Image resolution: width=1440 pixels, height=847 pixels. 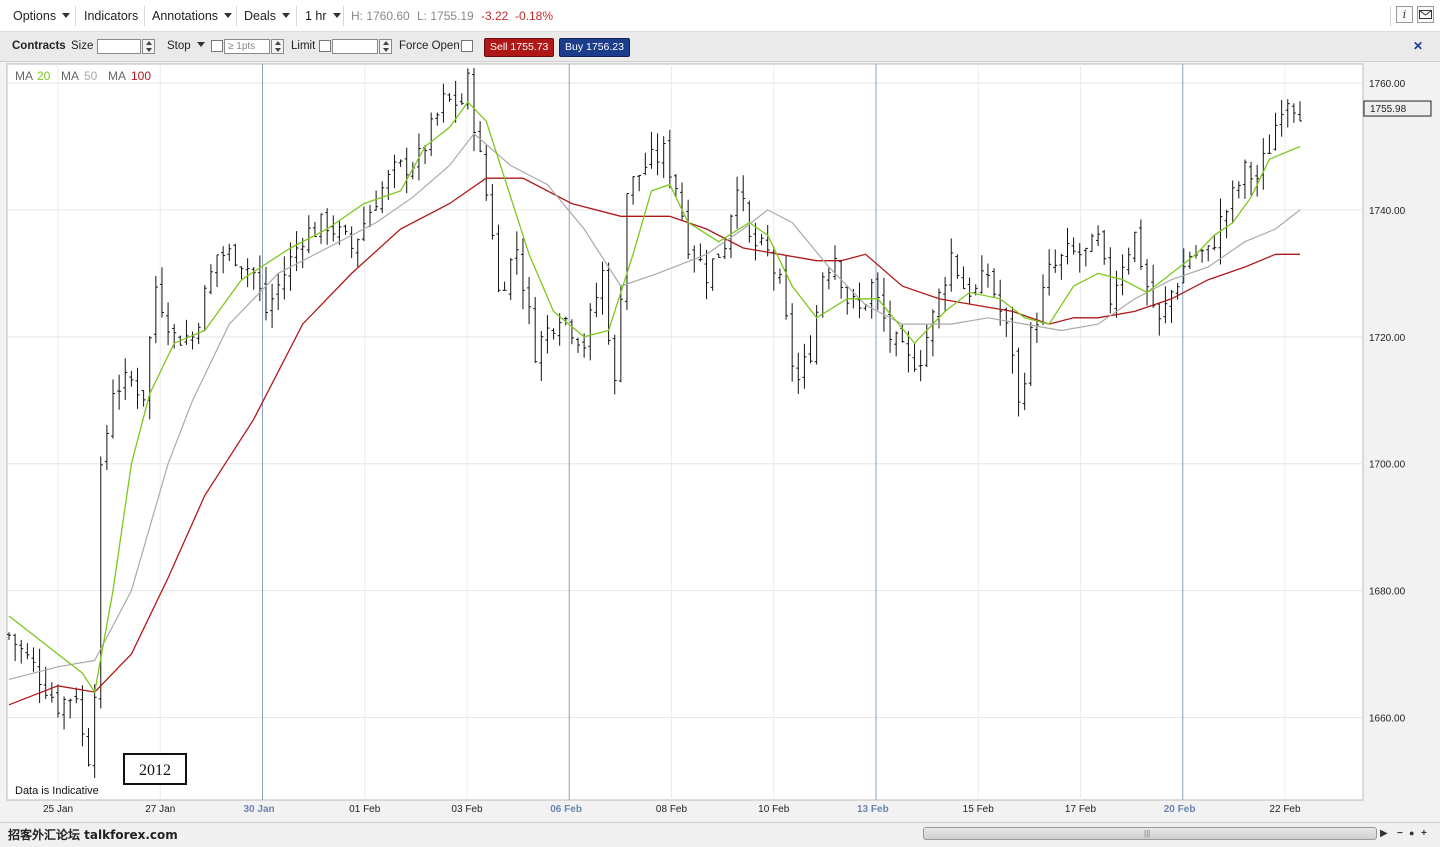 I want to click on x-tick-label: 03 Feb, so click(x=467, y=809).